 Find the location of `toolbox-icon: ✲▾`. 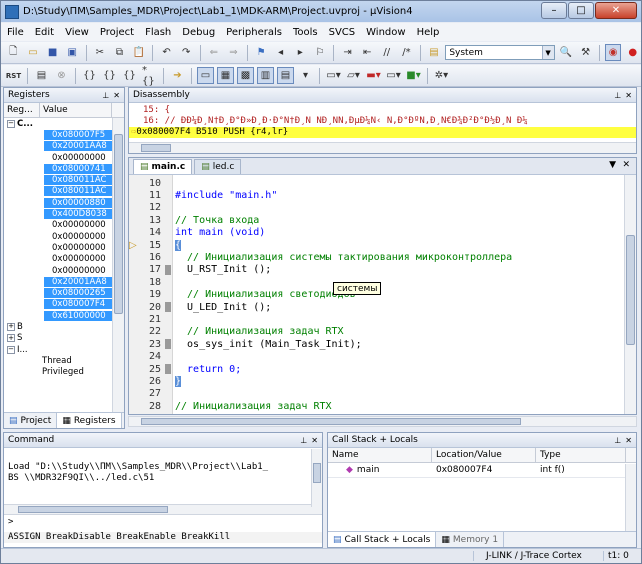

toolbox-icon: ✲▾ is located at coordinates (441, 75).